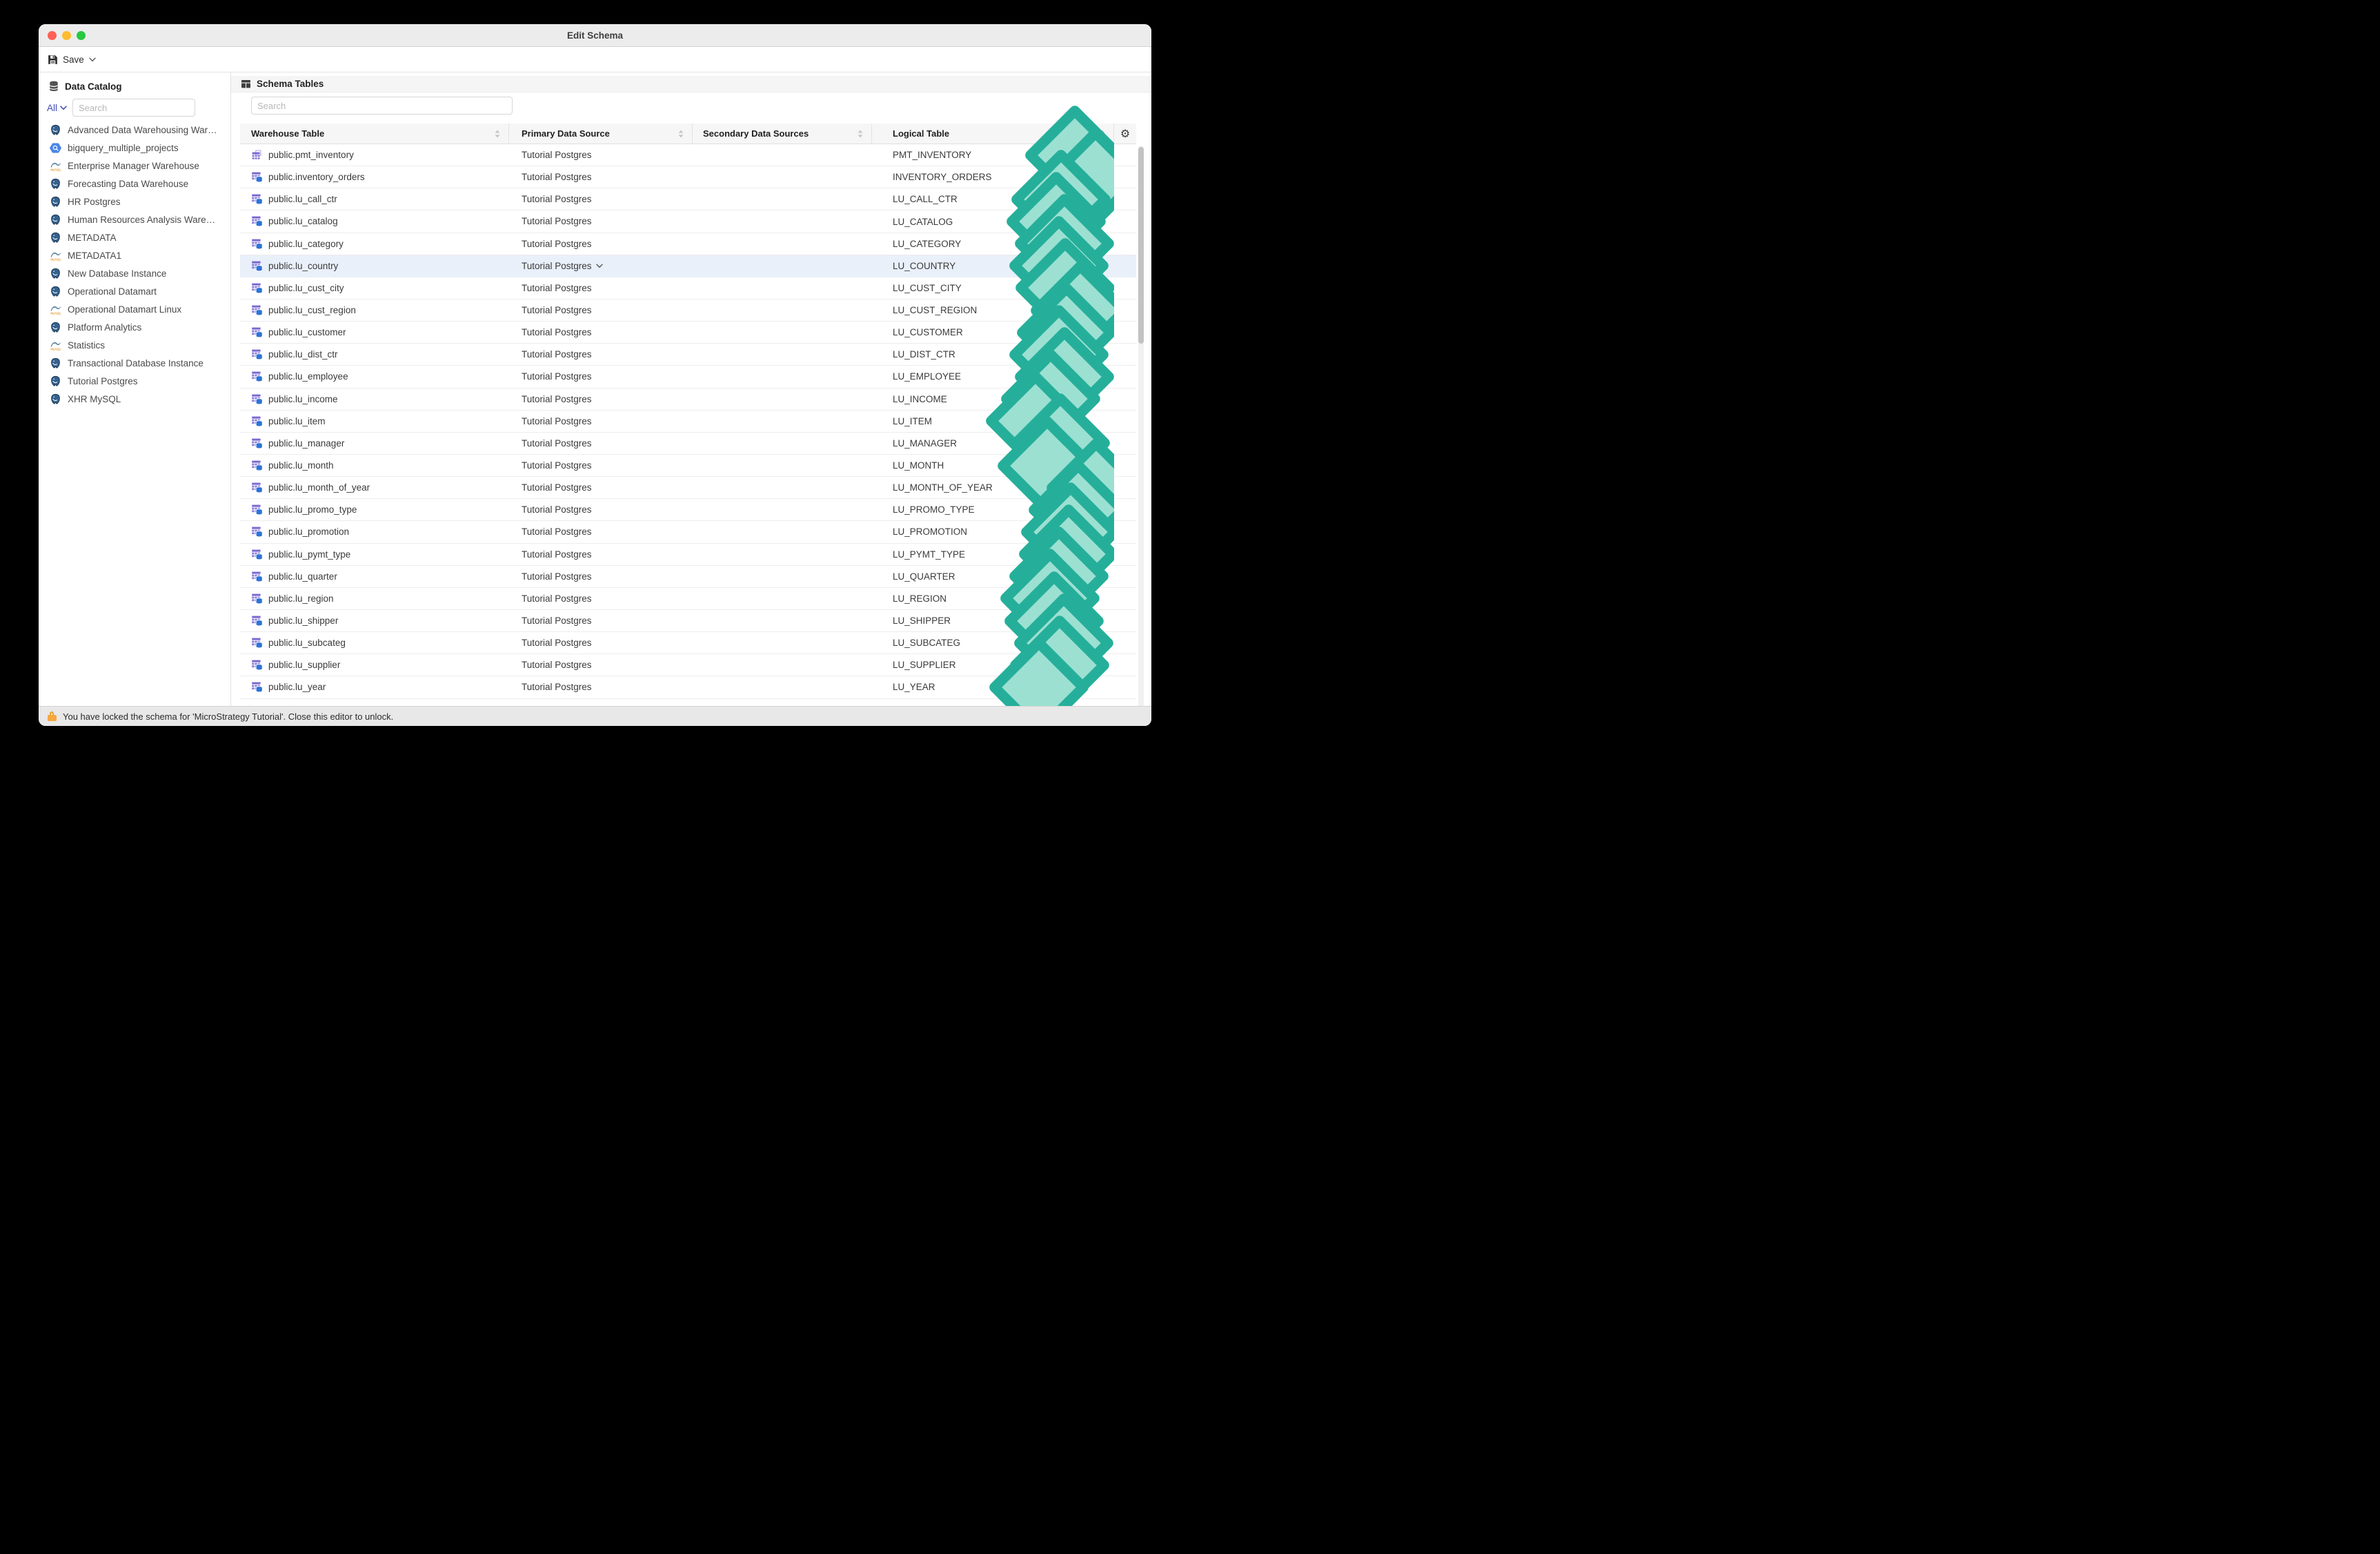 This screenshot has height=1554, width=2380. I want to click on sidebar-item: Tutorial Postgres, so click(134, 381).